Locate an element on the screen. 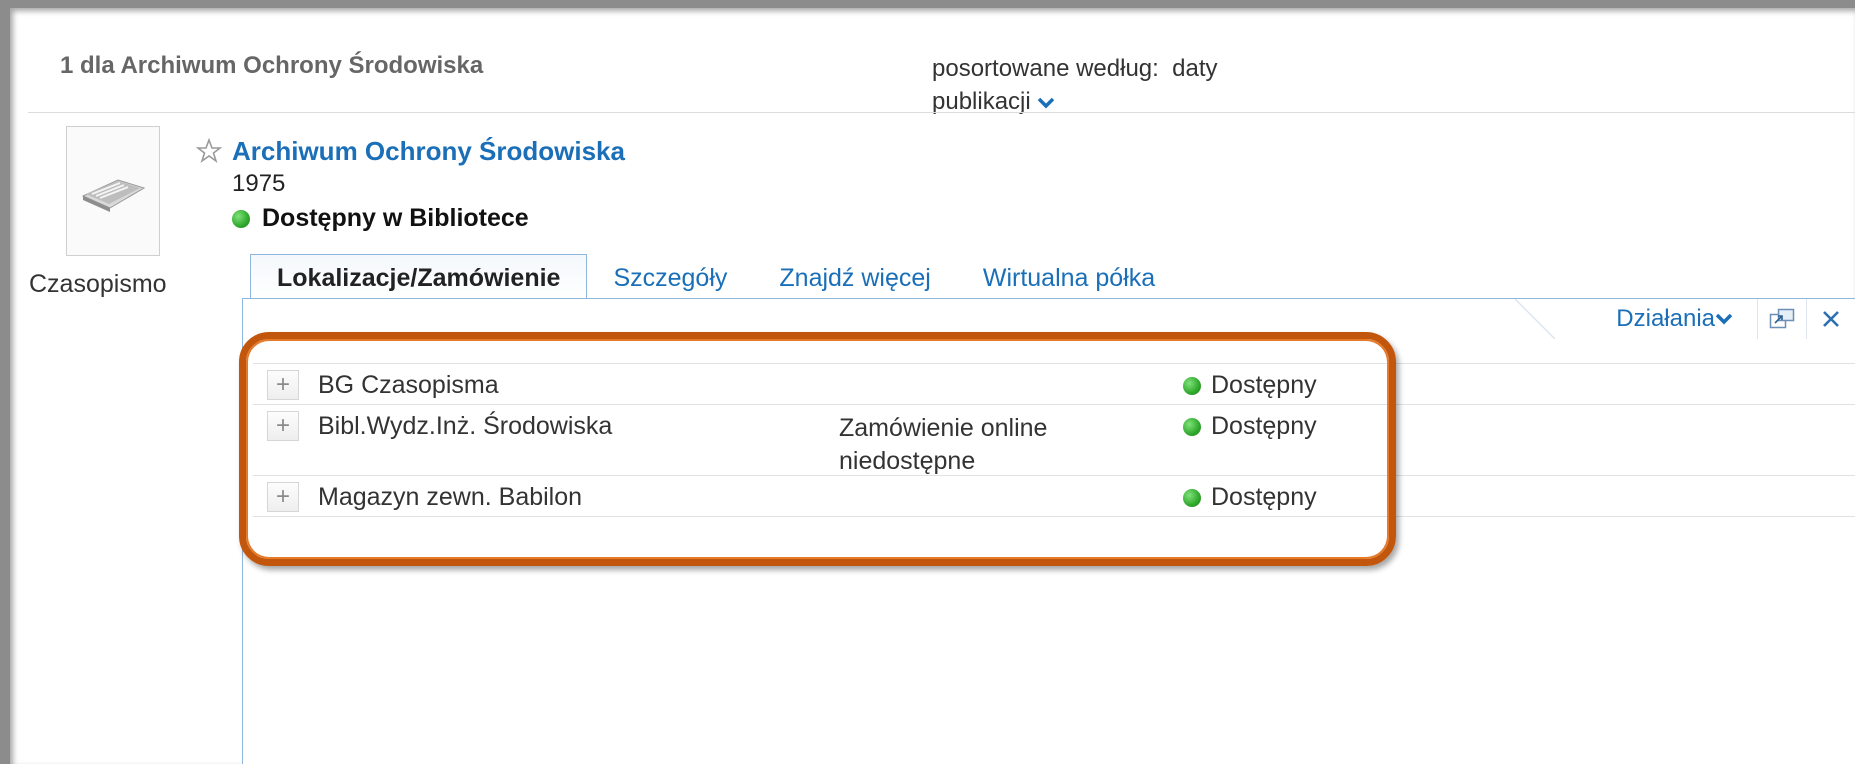  sort-control: posortowane według: daty publikacji is located at coordinates (1112, 85).